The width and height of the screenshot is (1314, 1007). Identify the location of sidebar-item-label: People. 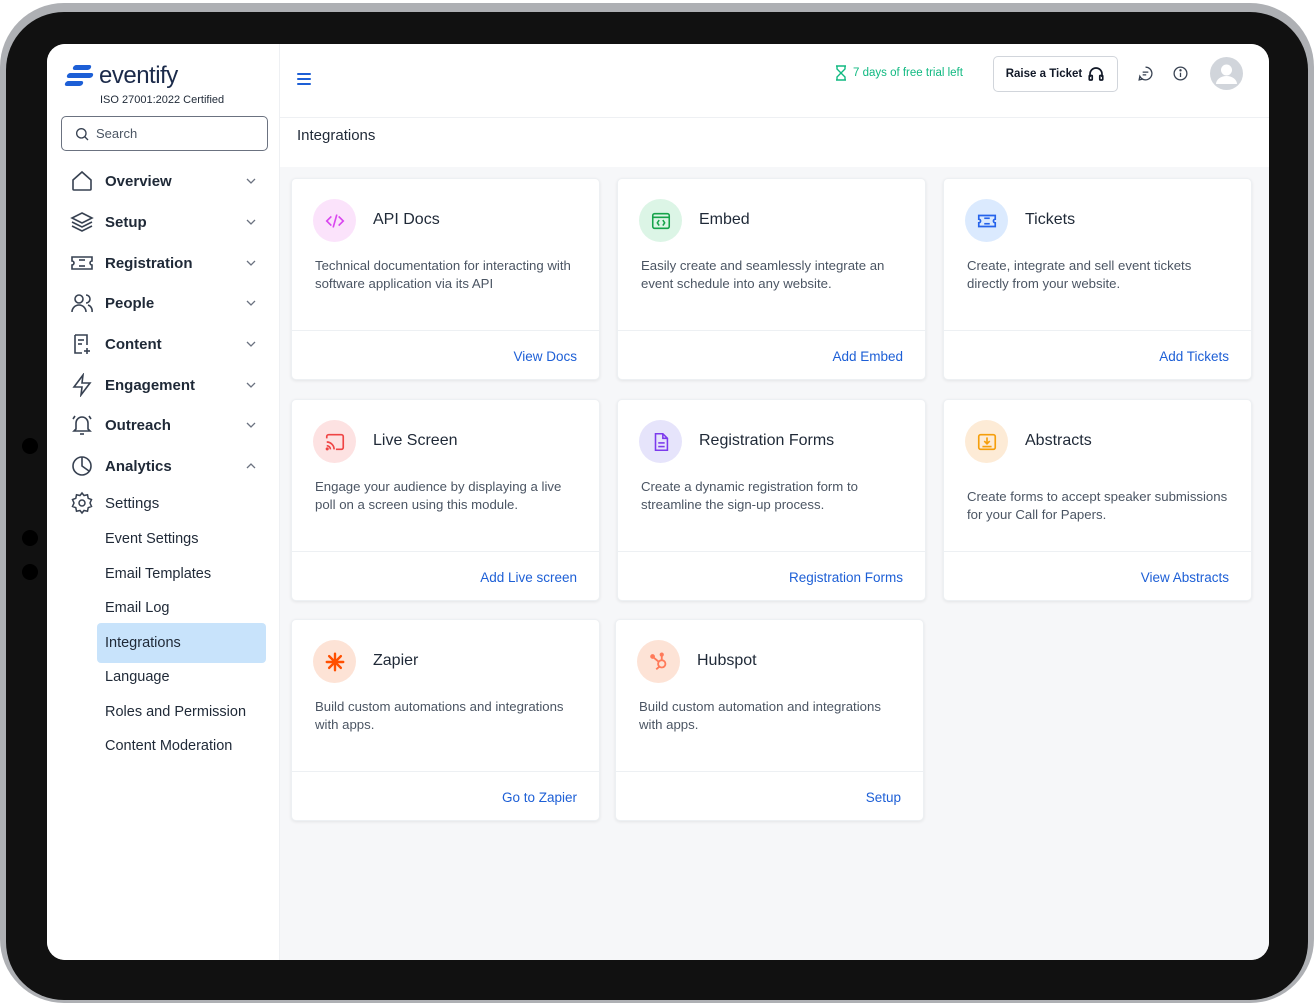
(130, 303).